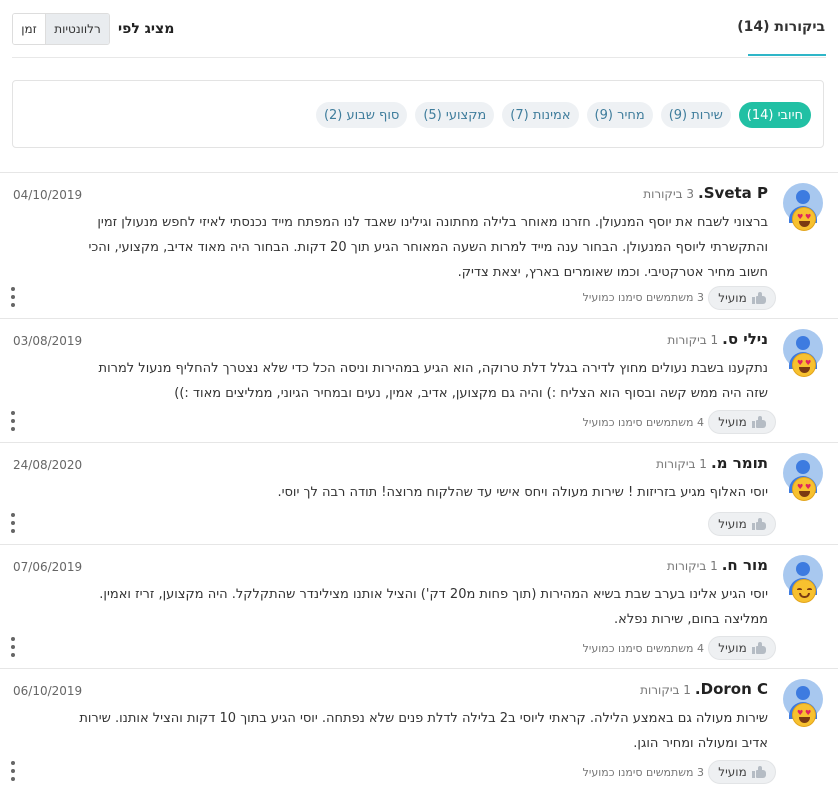 Image resolution: width=838 pixels, height=792 pixels. I want to click on reviewer-name: נילי ס., so click(745, 339).